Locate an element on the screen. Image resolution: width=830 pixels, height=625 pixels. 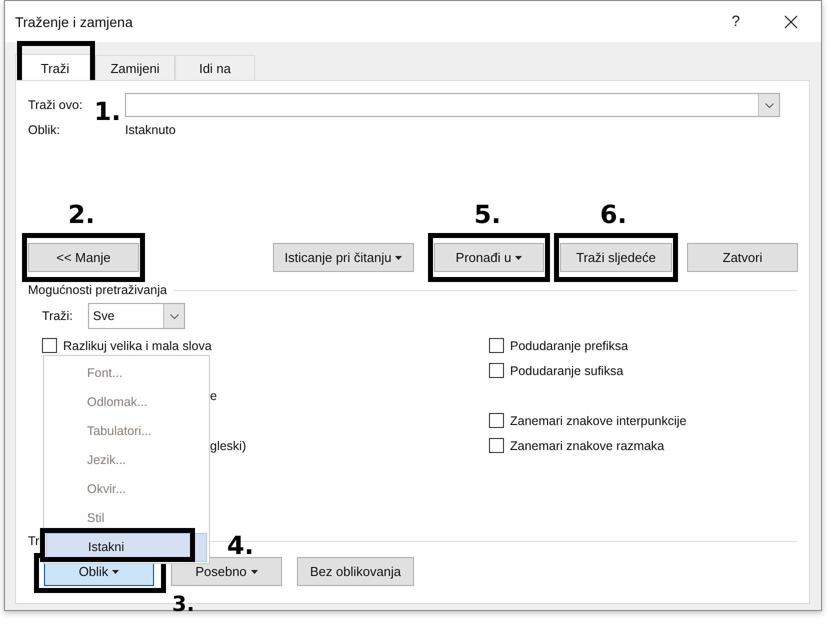
window-title: Traženje i zamjena is located at coordinates (74, 22).